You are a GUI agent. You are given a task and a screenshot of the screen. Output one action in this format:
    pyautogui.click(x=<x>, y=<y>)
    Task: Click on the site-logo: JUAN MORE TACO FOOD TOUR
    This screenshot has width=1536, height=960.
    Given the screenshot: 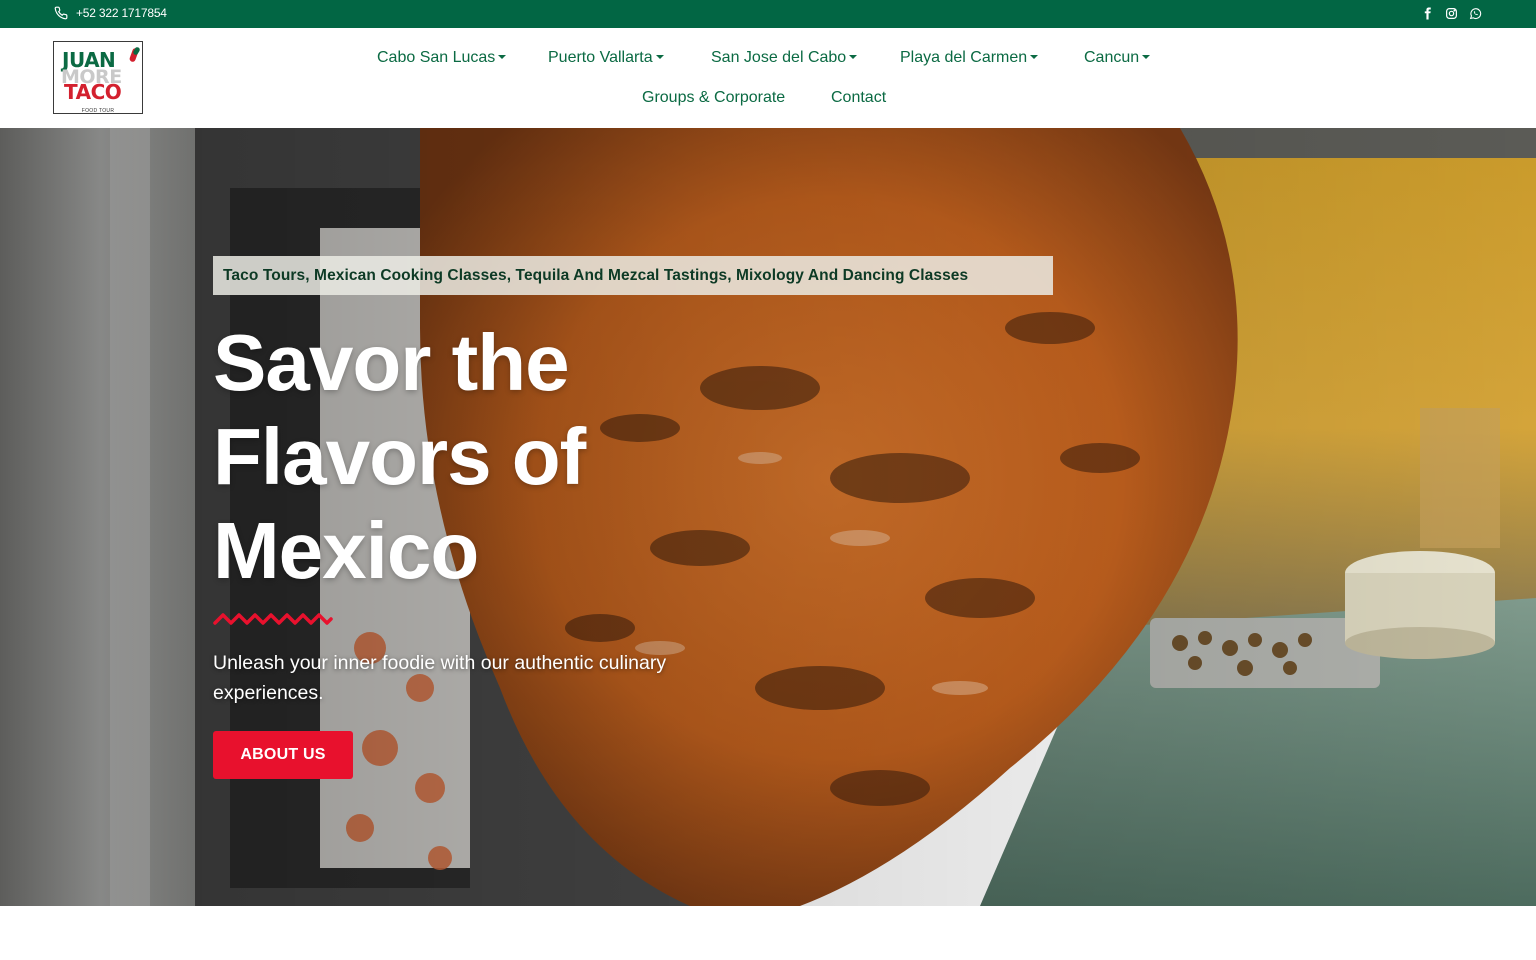 What is the action you would take?
    pyautogui.click(x=98, y=77)
    